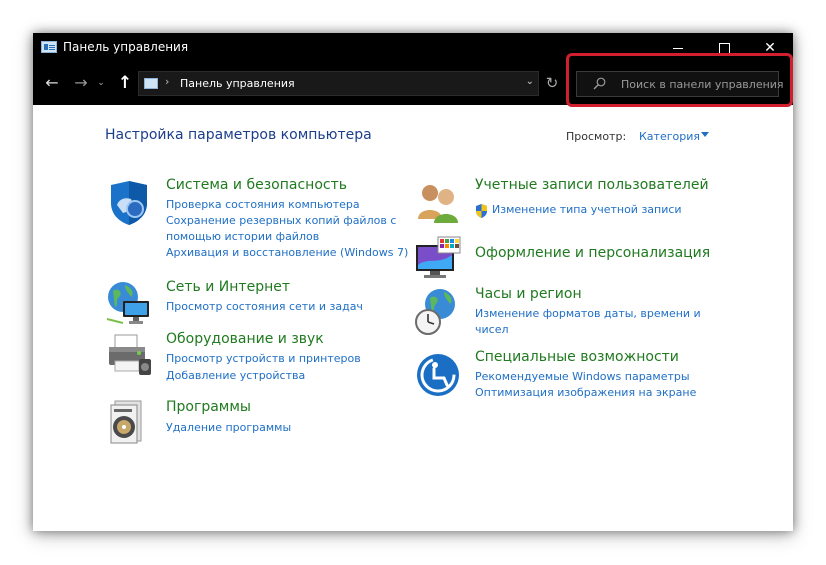 This screenshot has height=565, width=826. What do you see at coordinates (49, 47) in the screenshot?
I see `control-panel-app-icon` at bounding box center [49, 47].